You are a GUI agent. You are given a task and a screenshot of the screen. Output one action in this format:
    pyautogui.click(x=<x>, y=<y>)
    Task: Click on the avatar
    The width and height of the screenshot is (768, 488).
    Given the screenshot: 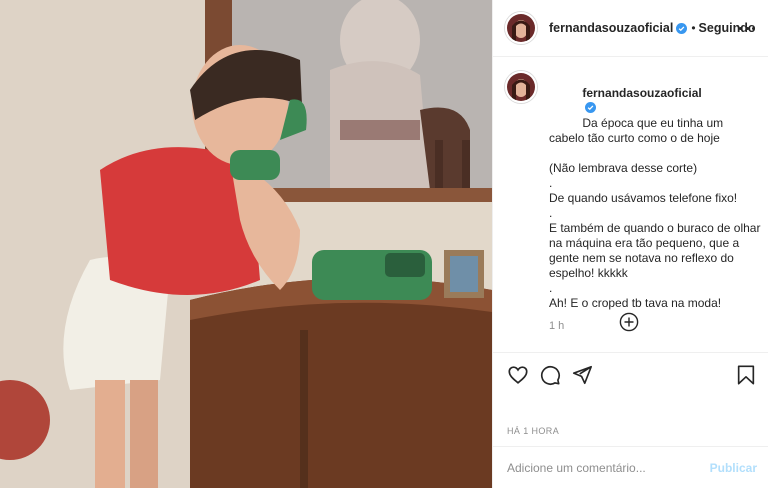 What is the action you would take?
    pyautogui.click(x=521, y=28)
    